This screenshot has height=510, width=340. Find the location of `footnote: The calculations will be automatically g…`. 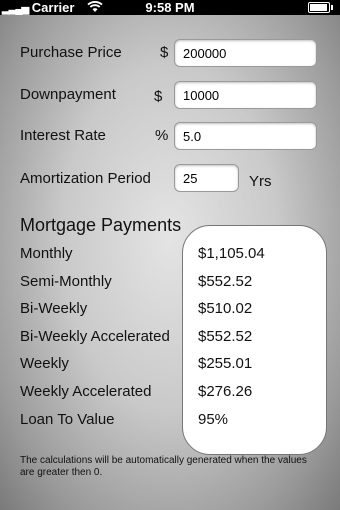

footnote: The calculations will be automatically g… is located at coordinates (163, 466).